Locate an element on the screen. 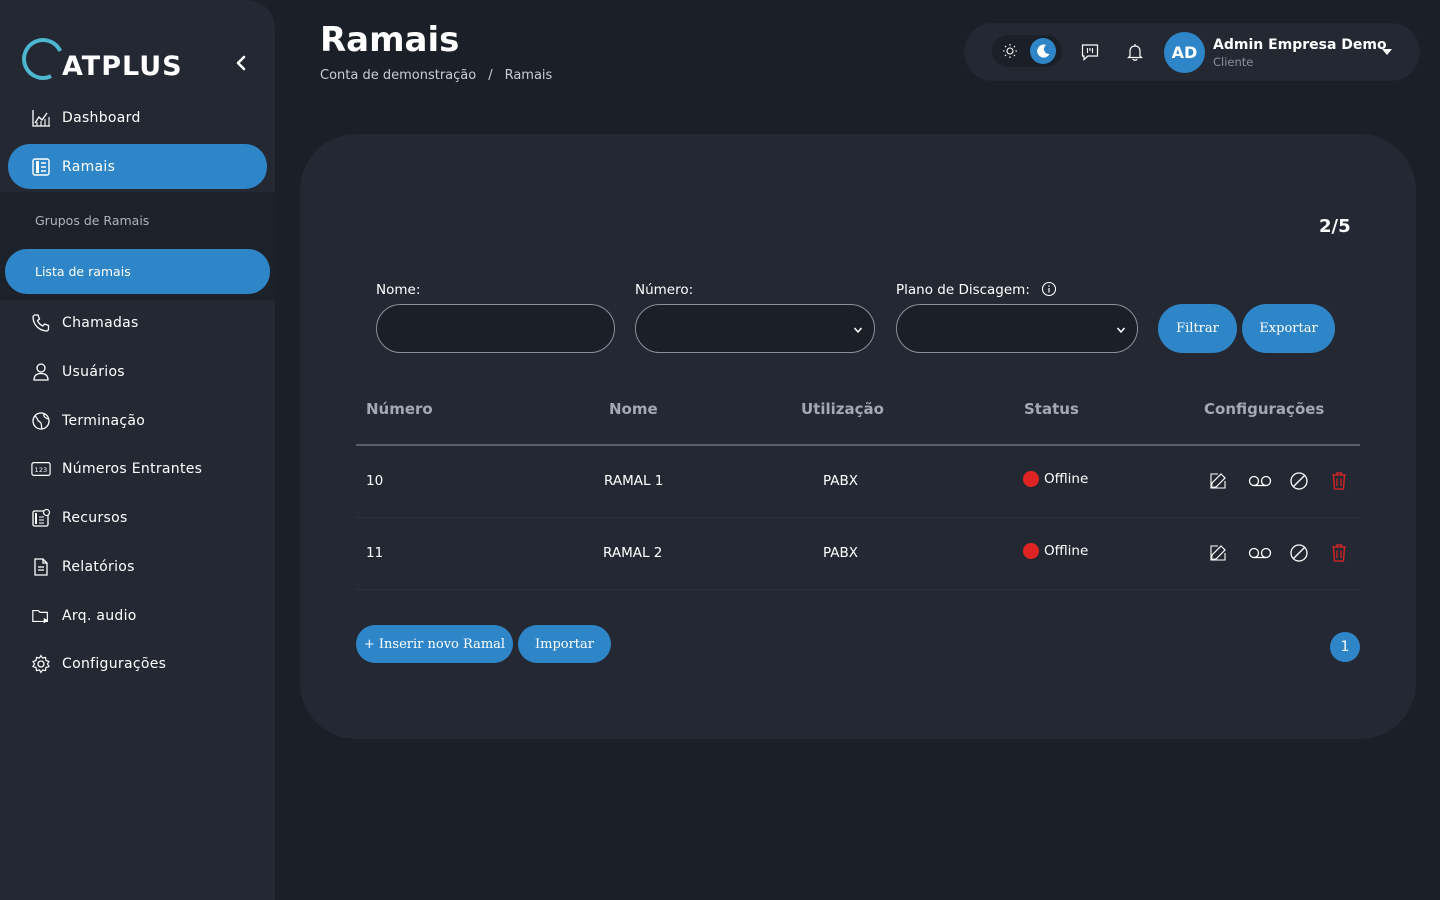 The image size is (1440, 900). sidebar-item-chamadas: Chamadas is located at coordinates (137, 322).